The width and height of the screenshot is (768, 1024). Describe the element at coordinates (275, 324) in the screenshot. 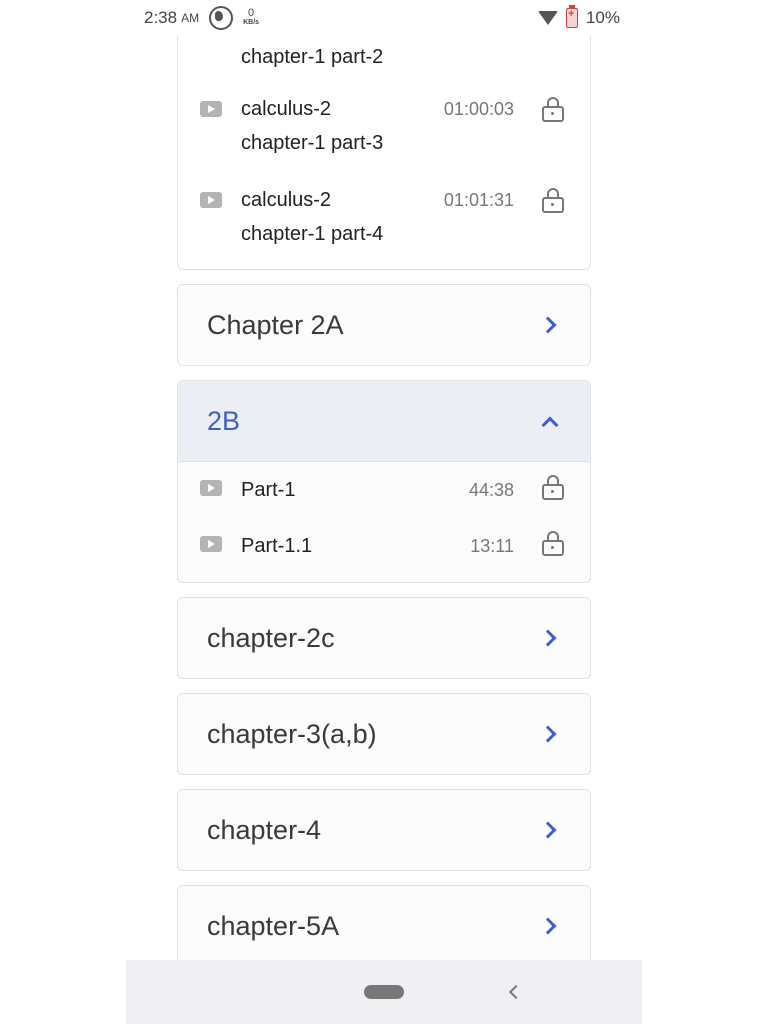

I see `chapter-title: Chapter 2A` at that location.